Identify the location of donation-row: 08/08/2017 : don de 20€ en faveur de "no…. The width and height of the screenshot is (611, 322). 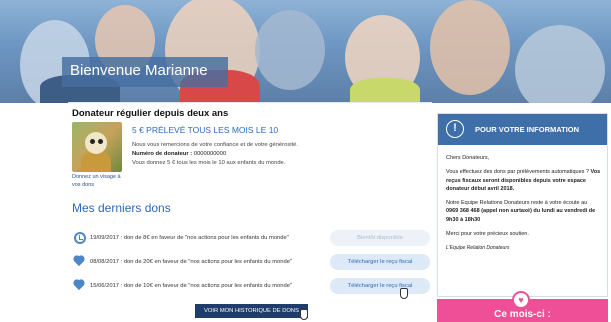
(251, 262).